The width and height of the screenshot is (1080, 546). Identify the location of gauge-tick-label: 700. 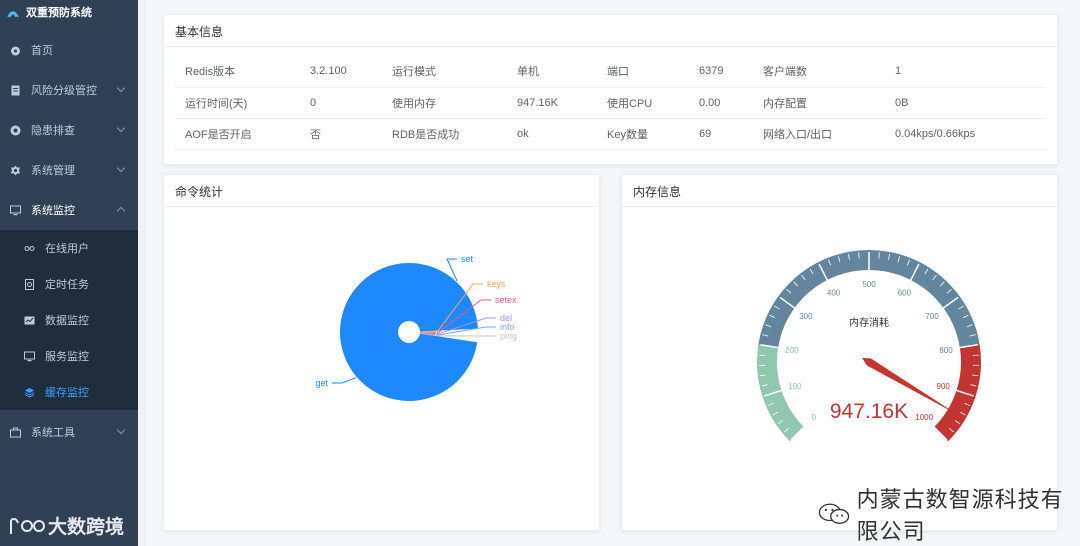
(932, 316).